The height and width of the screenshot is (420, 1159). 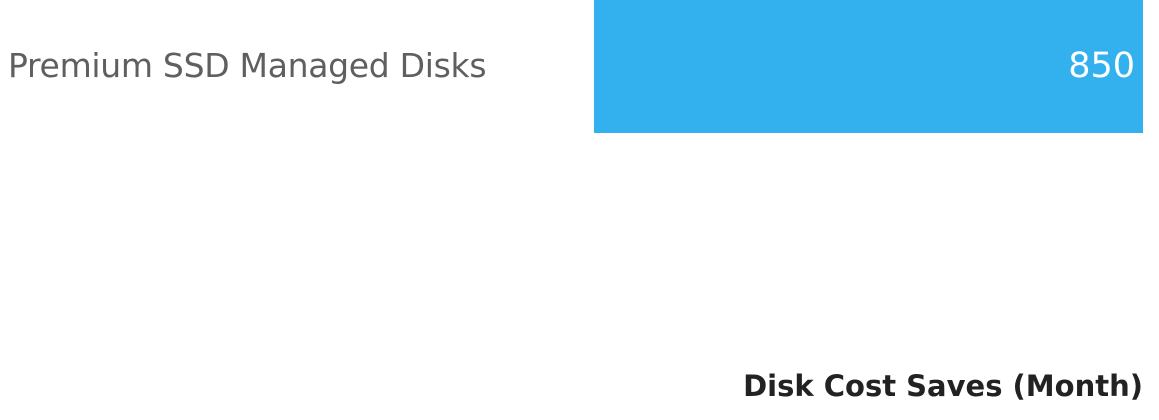 What do you see at coordinates (943, 386) in the screenshot?
I see `section-title: Disk Cost Saves (Month)` at bounding box center [943, 386].